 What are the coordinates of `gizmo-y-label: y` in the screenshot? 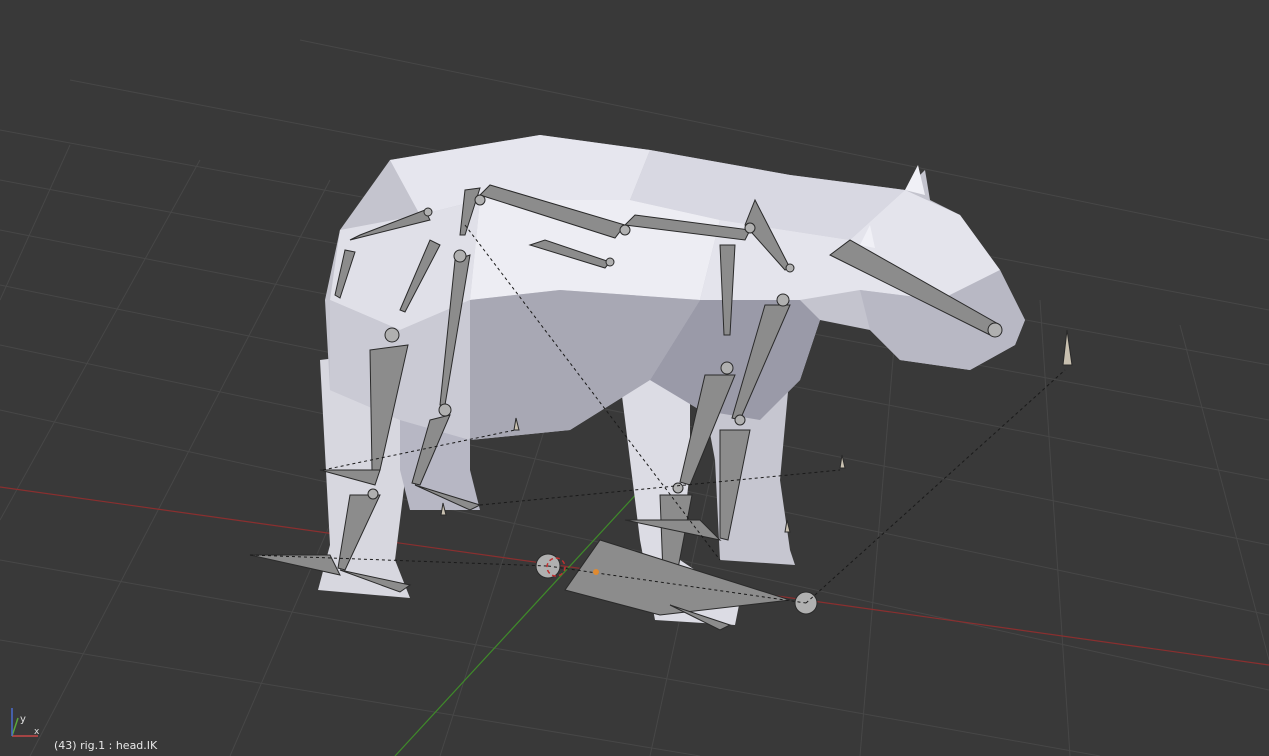 It's located at (23, 719).